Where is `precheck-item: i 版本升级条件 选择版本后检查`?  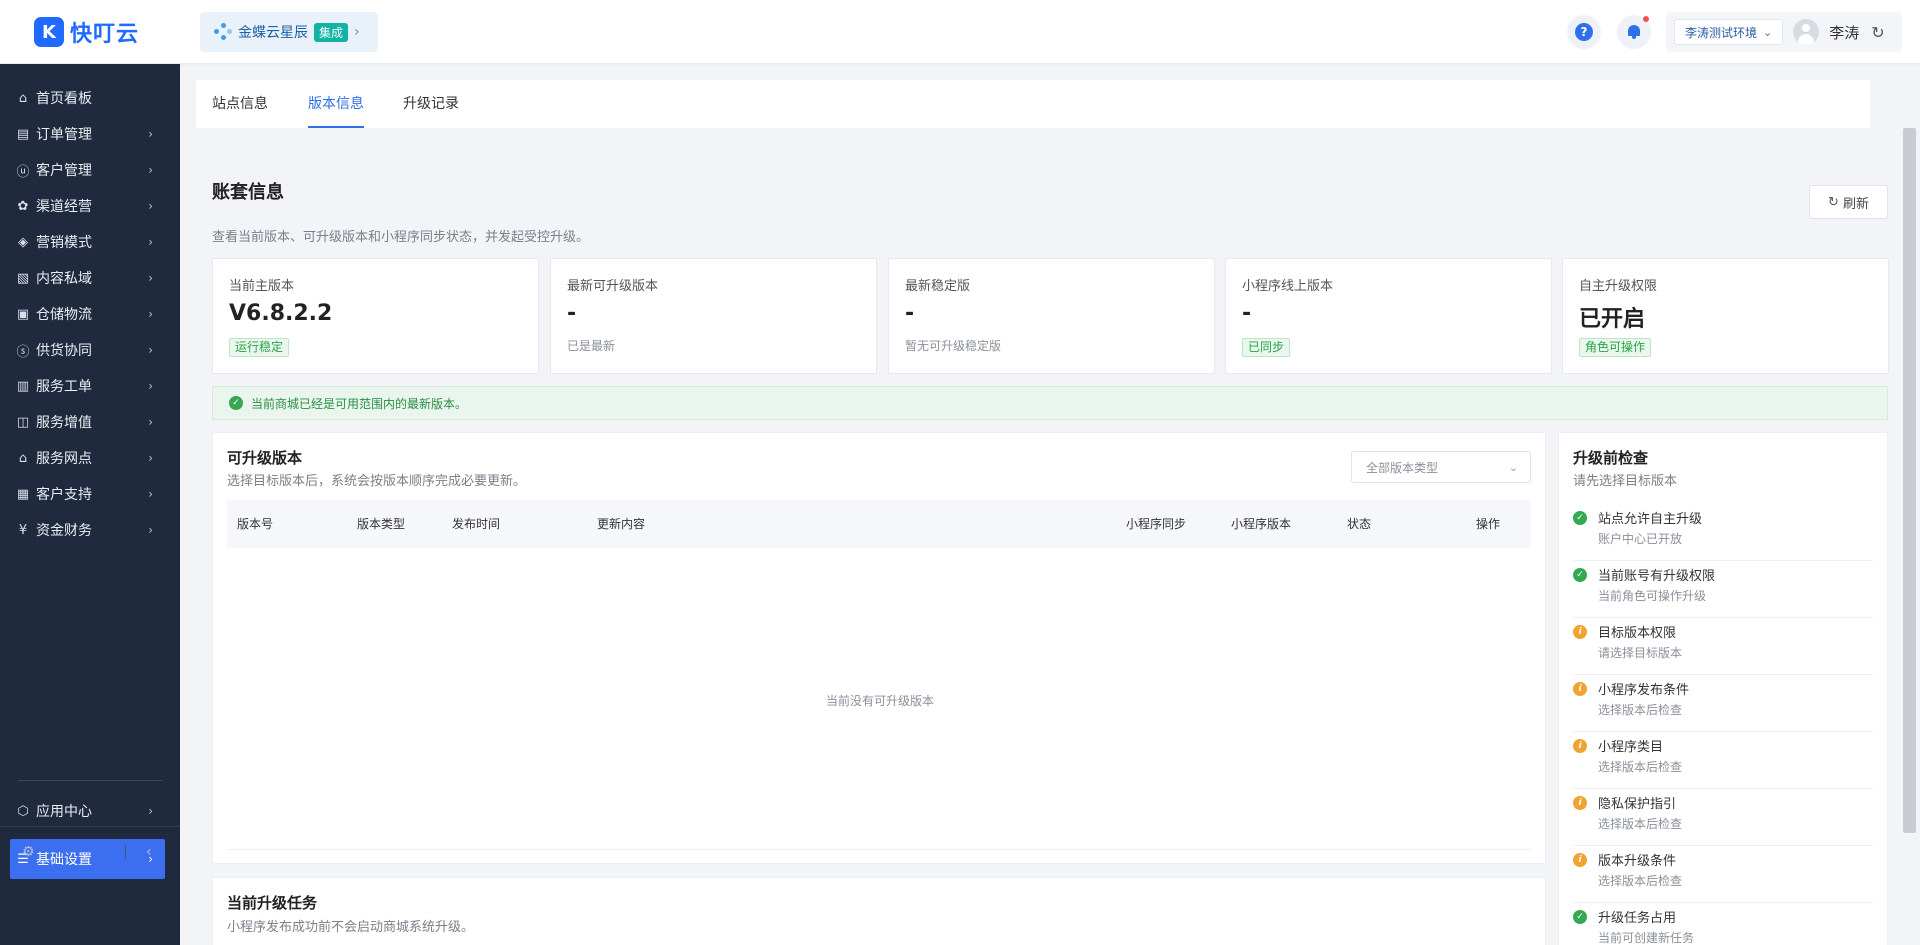 precheck-item: i 版本升级条件 选择版本后检查 is located at coordinates (1723, 874).